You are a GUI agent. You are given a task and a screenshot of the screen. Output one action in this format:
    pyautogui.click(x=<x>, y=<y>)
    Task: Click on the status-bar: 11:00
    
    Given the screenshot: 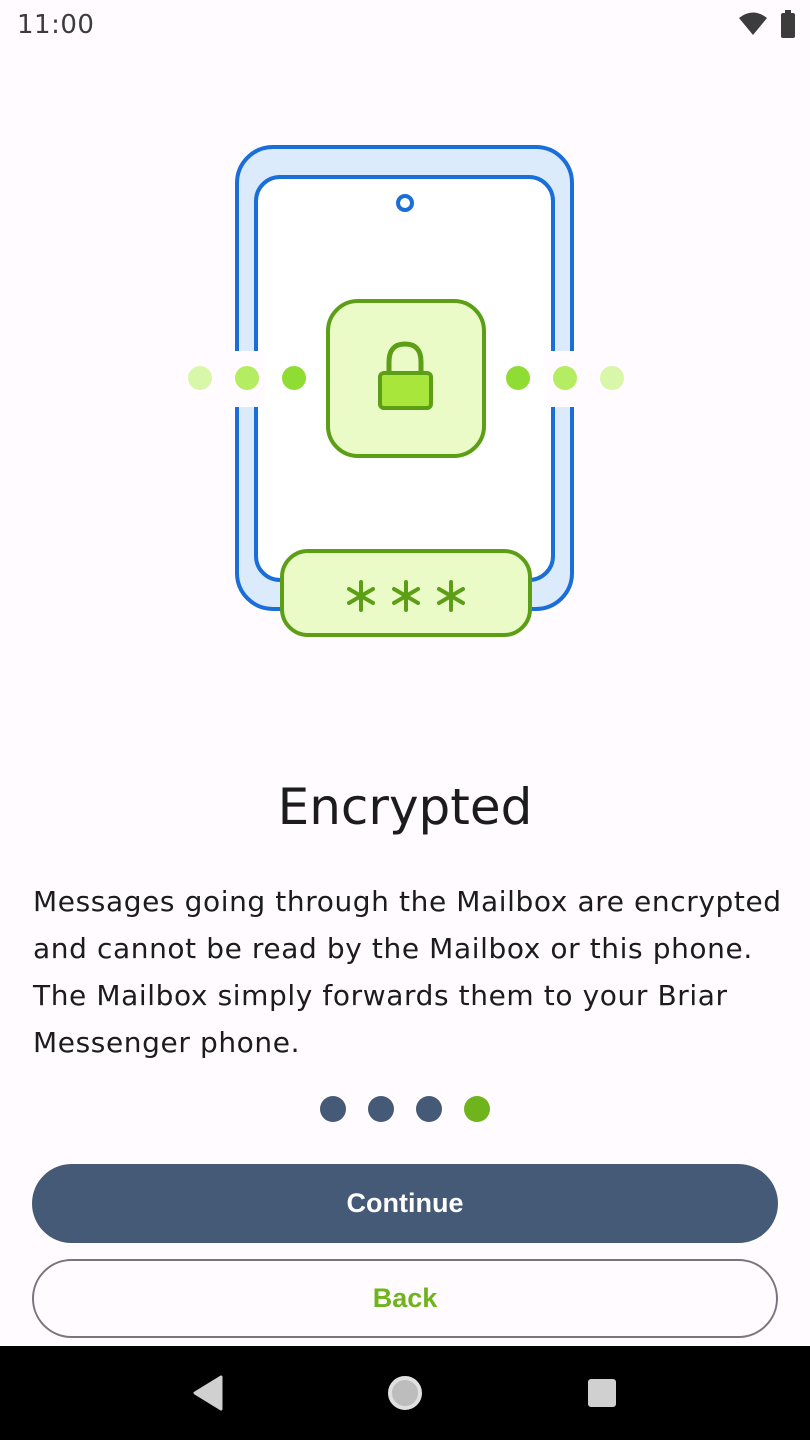 What is the action you would take?
    pyautogui.click(x=405, y=25)
    